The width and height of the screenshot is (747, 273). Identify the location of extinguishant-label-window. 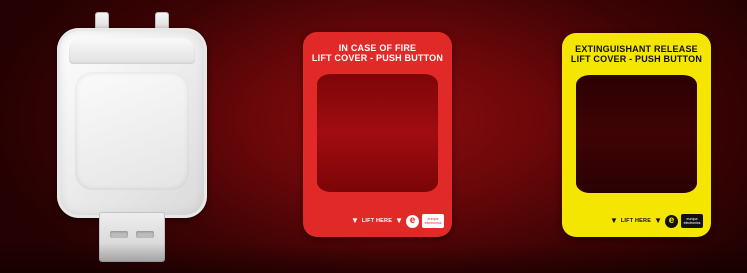
(636, 134).